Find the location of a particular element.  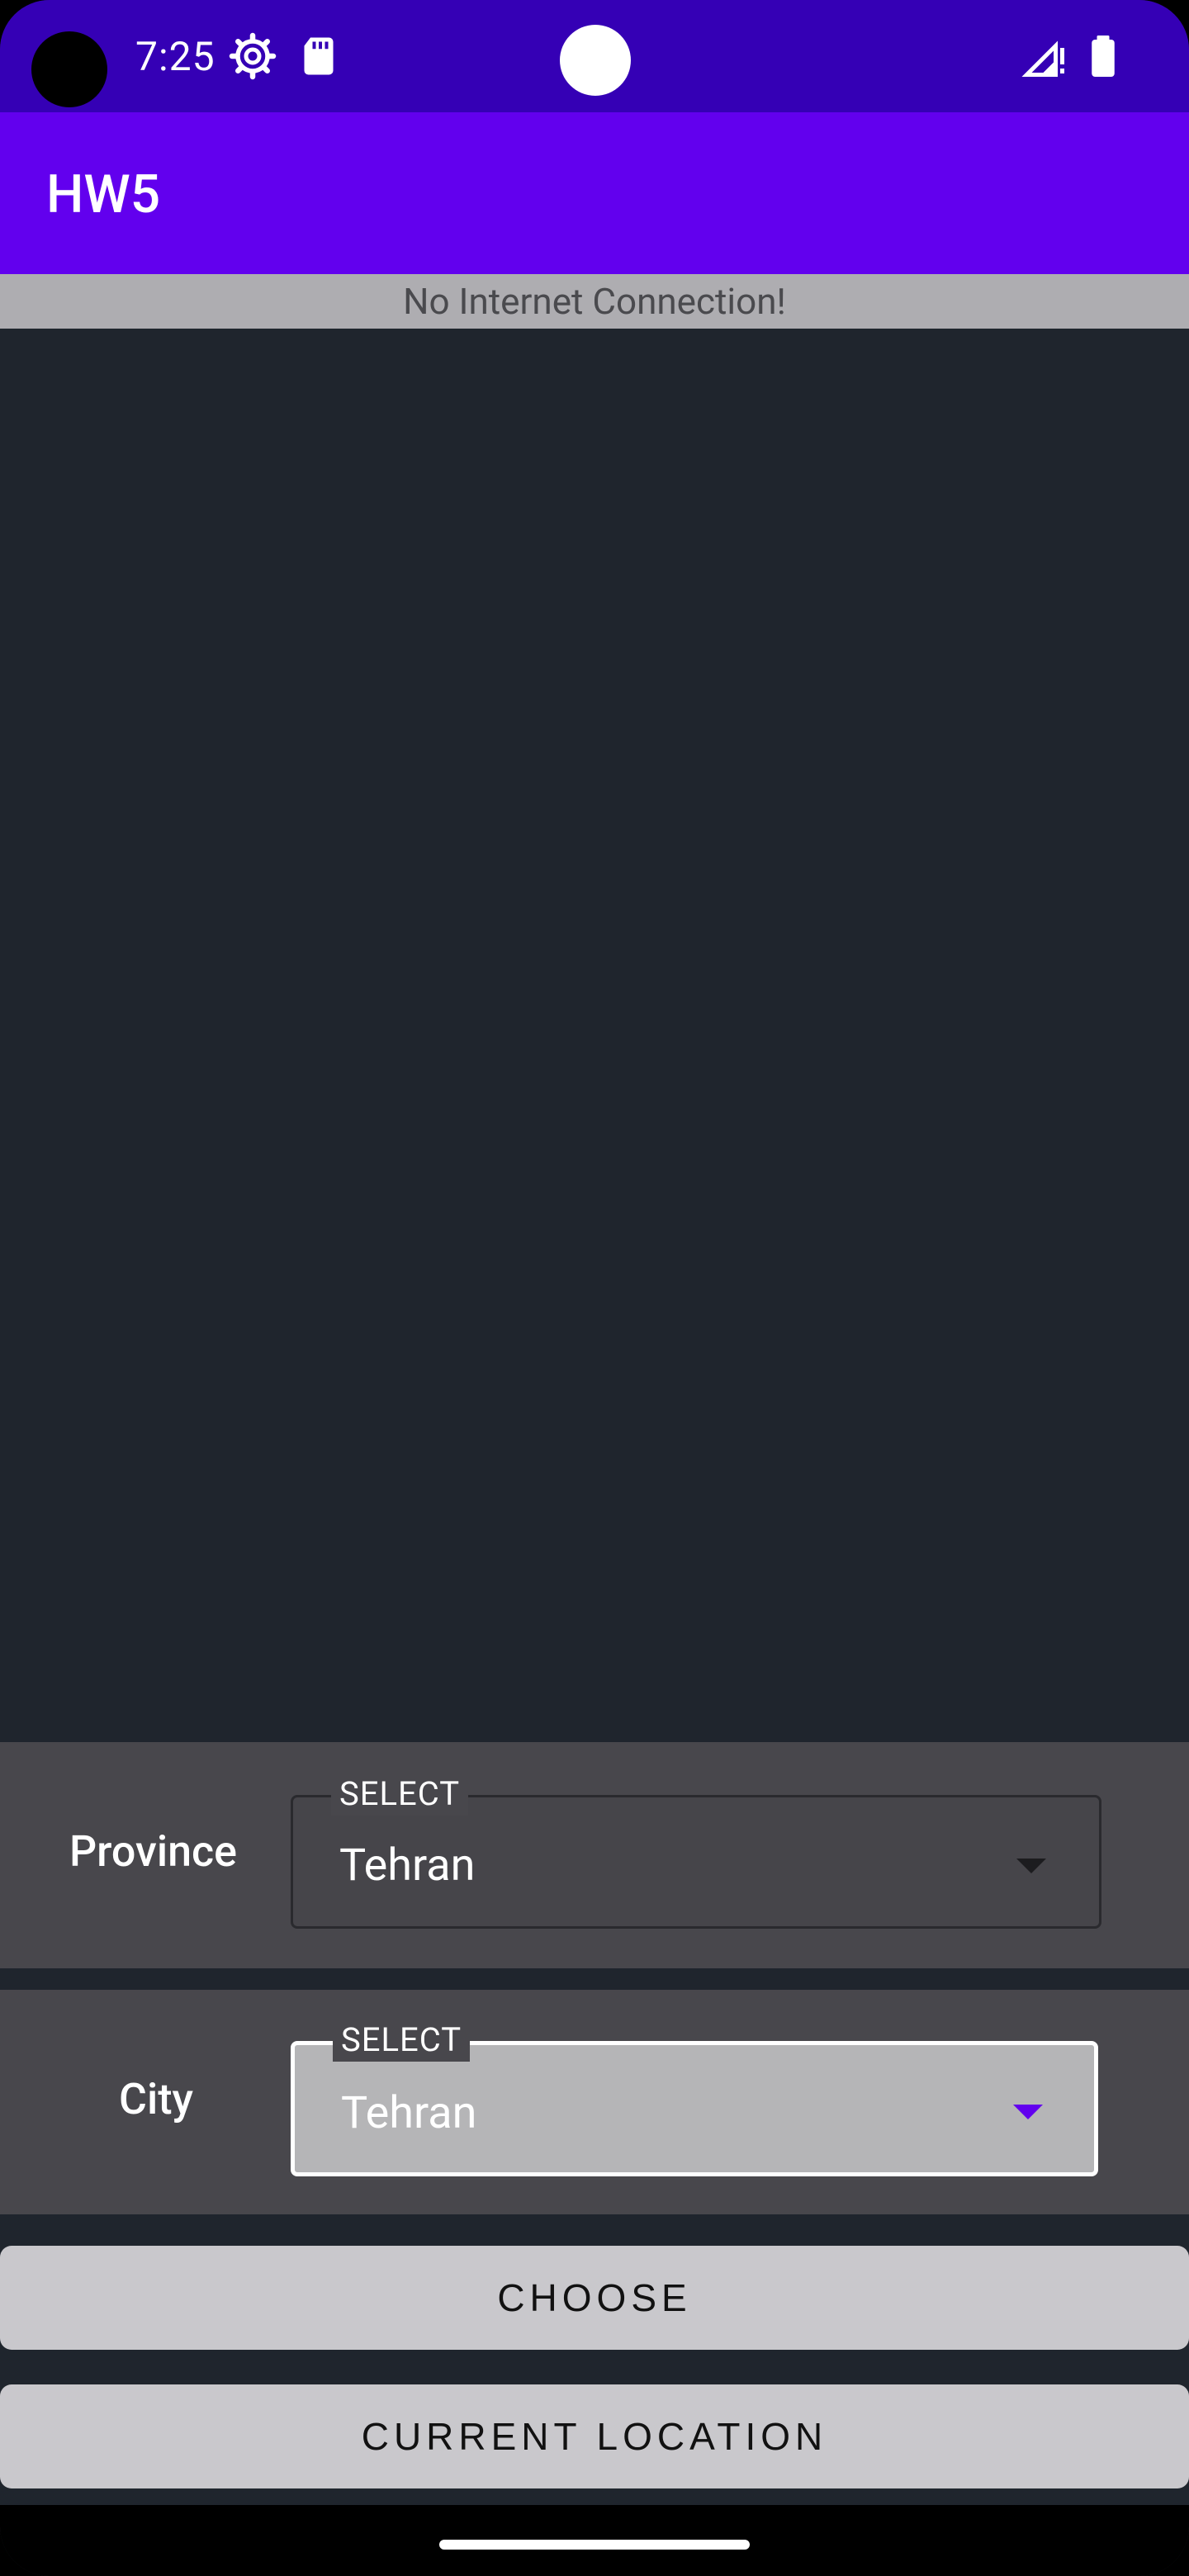

choose-button-label: CHOOSE is located at coordinates (594, 2297).